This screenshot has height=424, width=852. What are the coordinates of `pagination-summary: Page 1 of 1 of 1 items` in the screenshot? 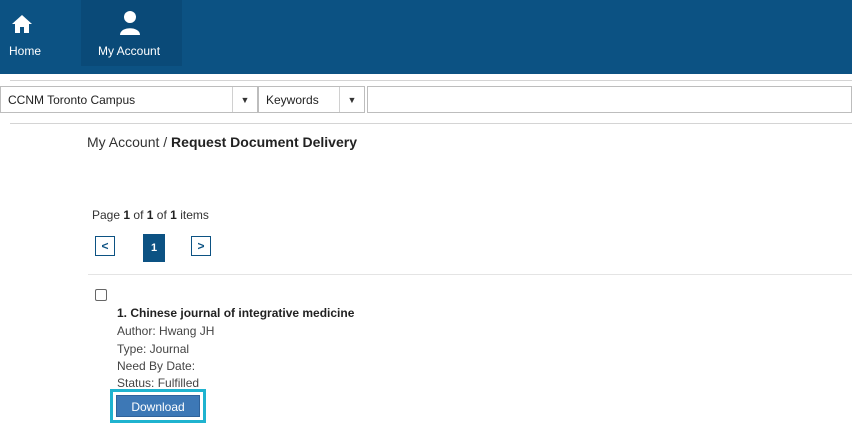 It's located at (150, 215).